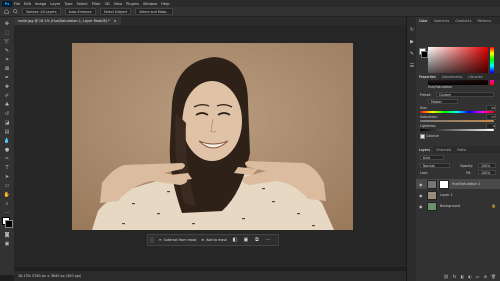 The width and height of the screenshot is (500, 281). I want to click on adjustment-layer-icon: ◐, so click(470, 276).